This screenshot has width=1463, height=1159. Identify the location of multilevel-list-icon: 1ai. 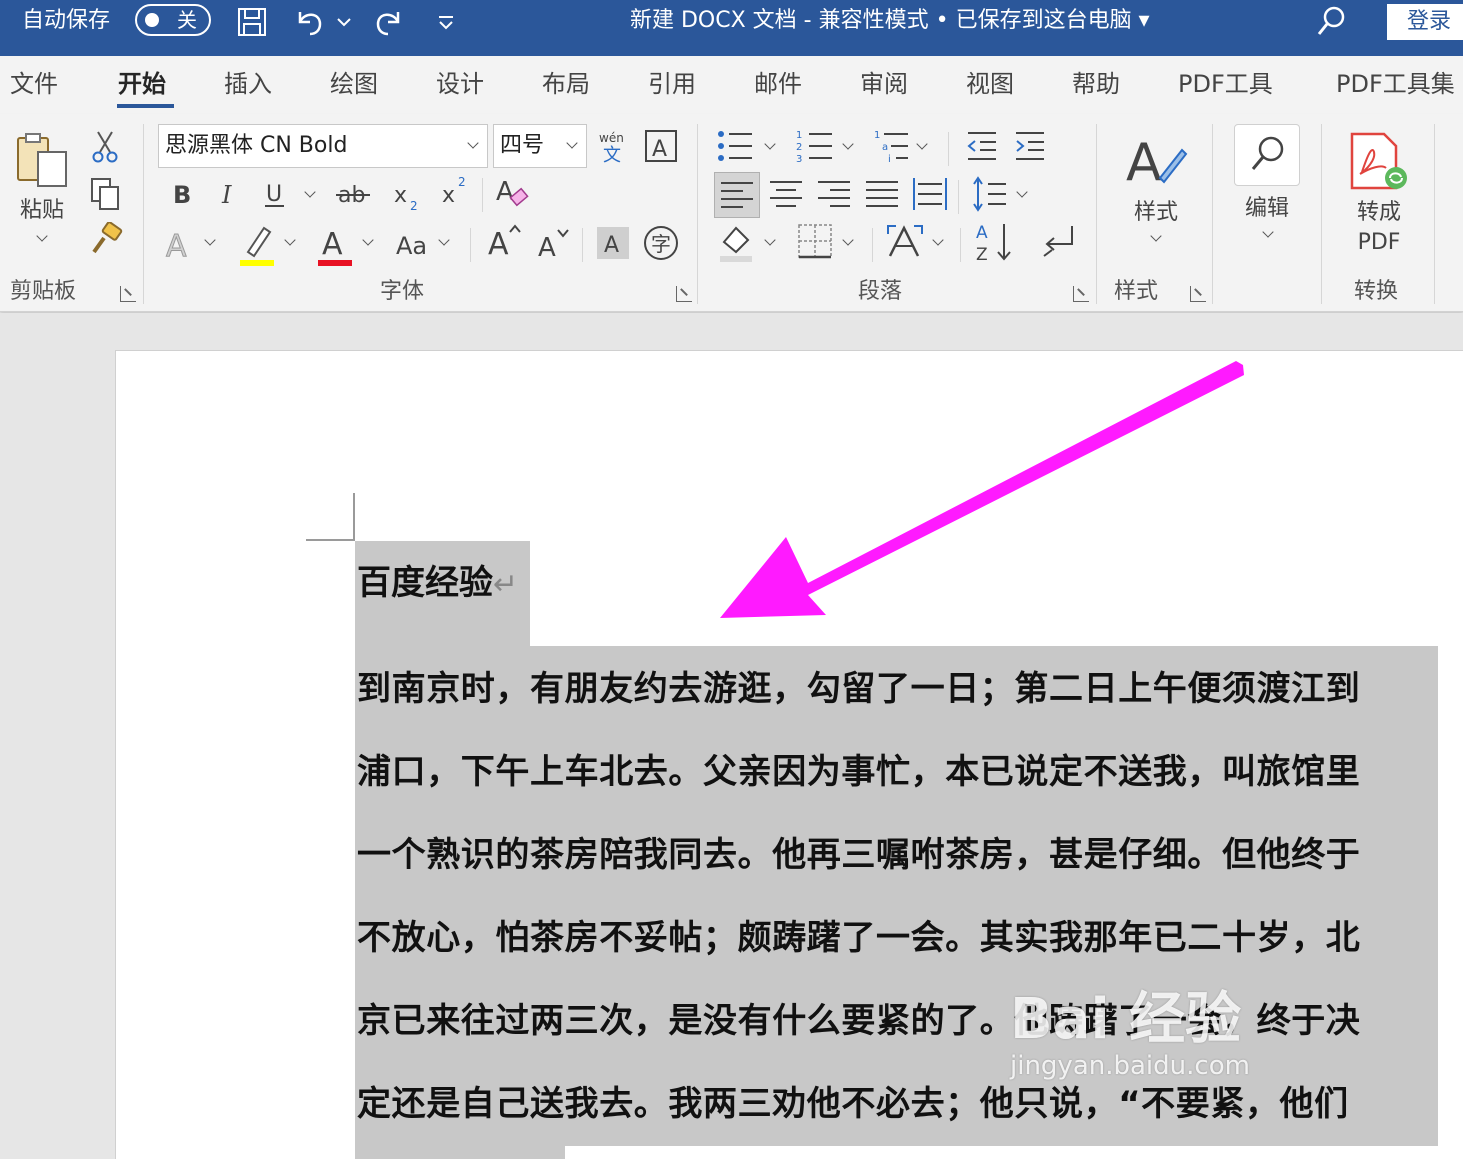
(894, 146).